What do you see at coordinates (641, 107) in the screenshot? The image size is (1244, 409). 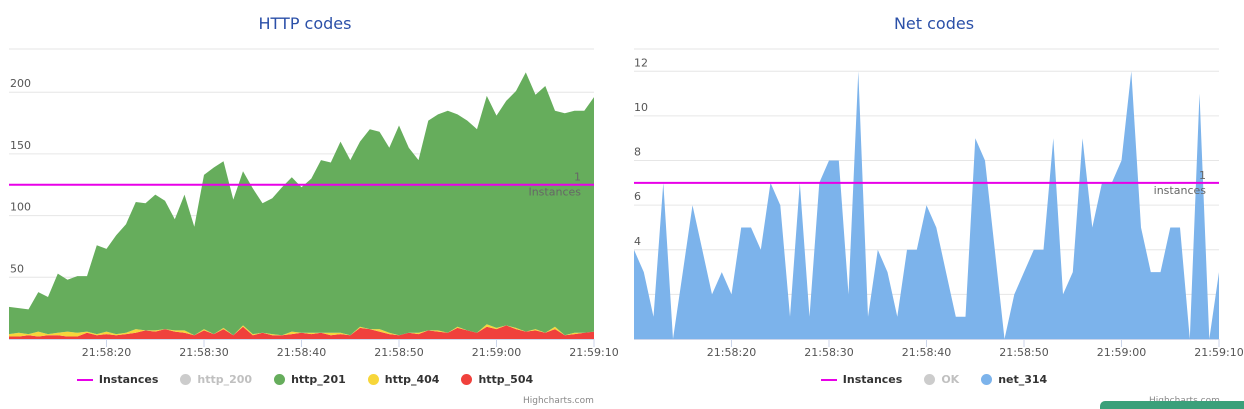 I see `y-tick-label: 10` at bounding box center [641, 107].